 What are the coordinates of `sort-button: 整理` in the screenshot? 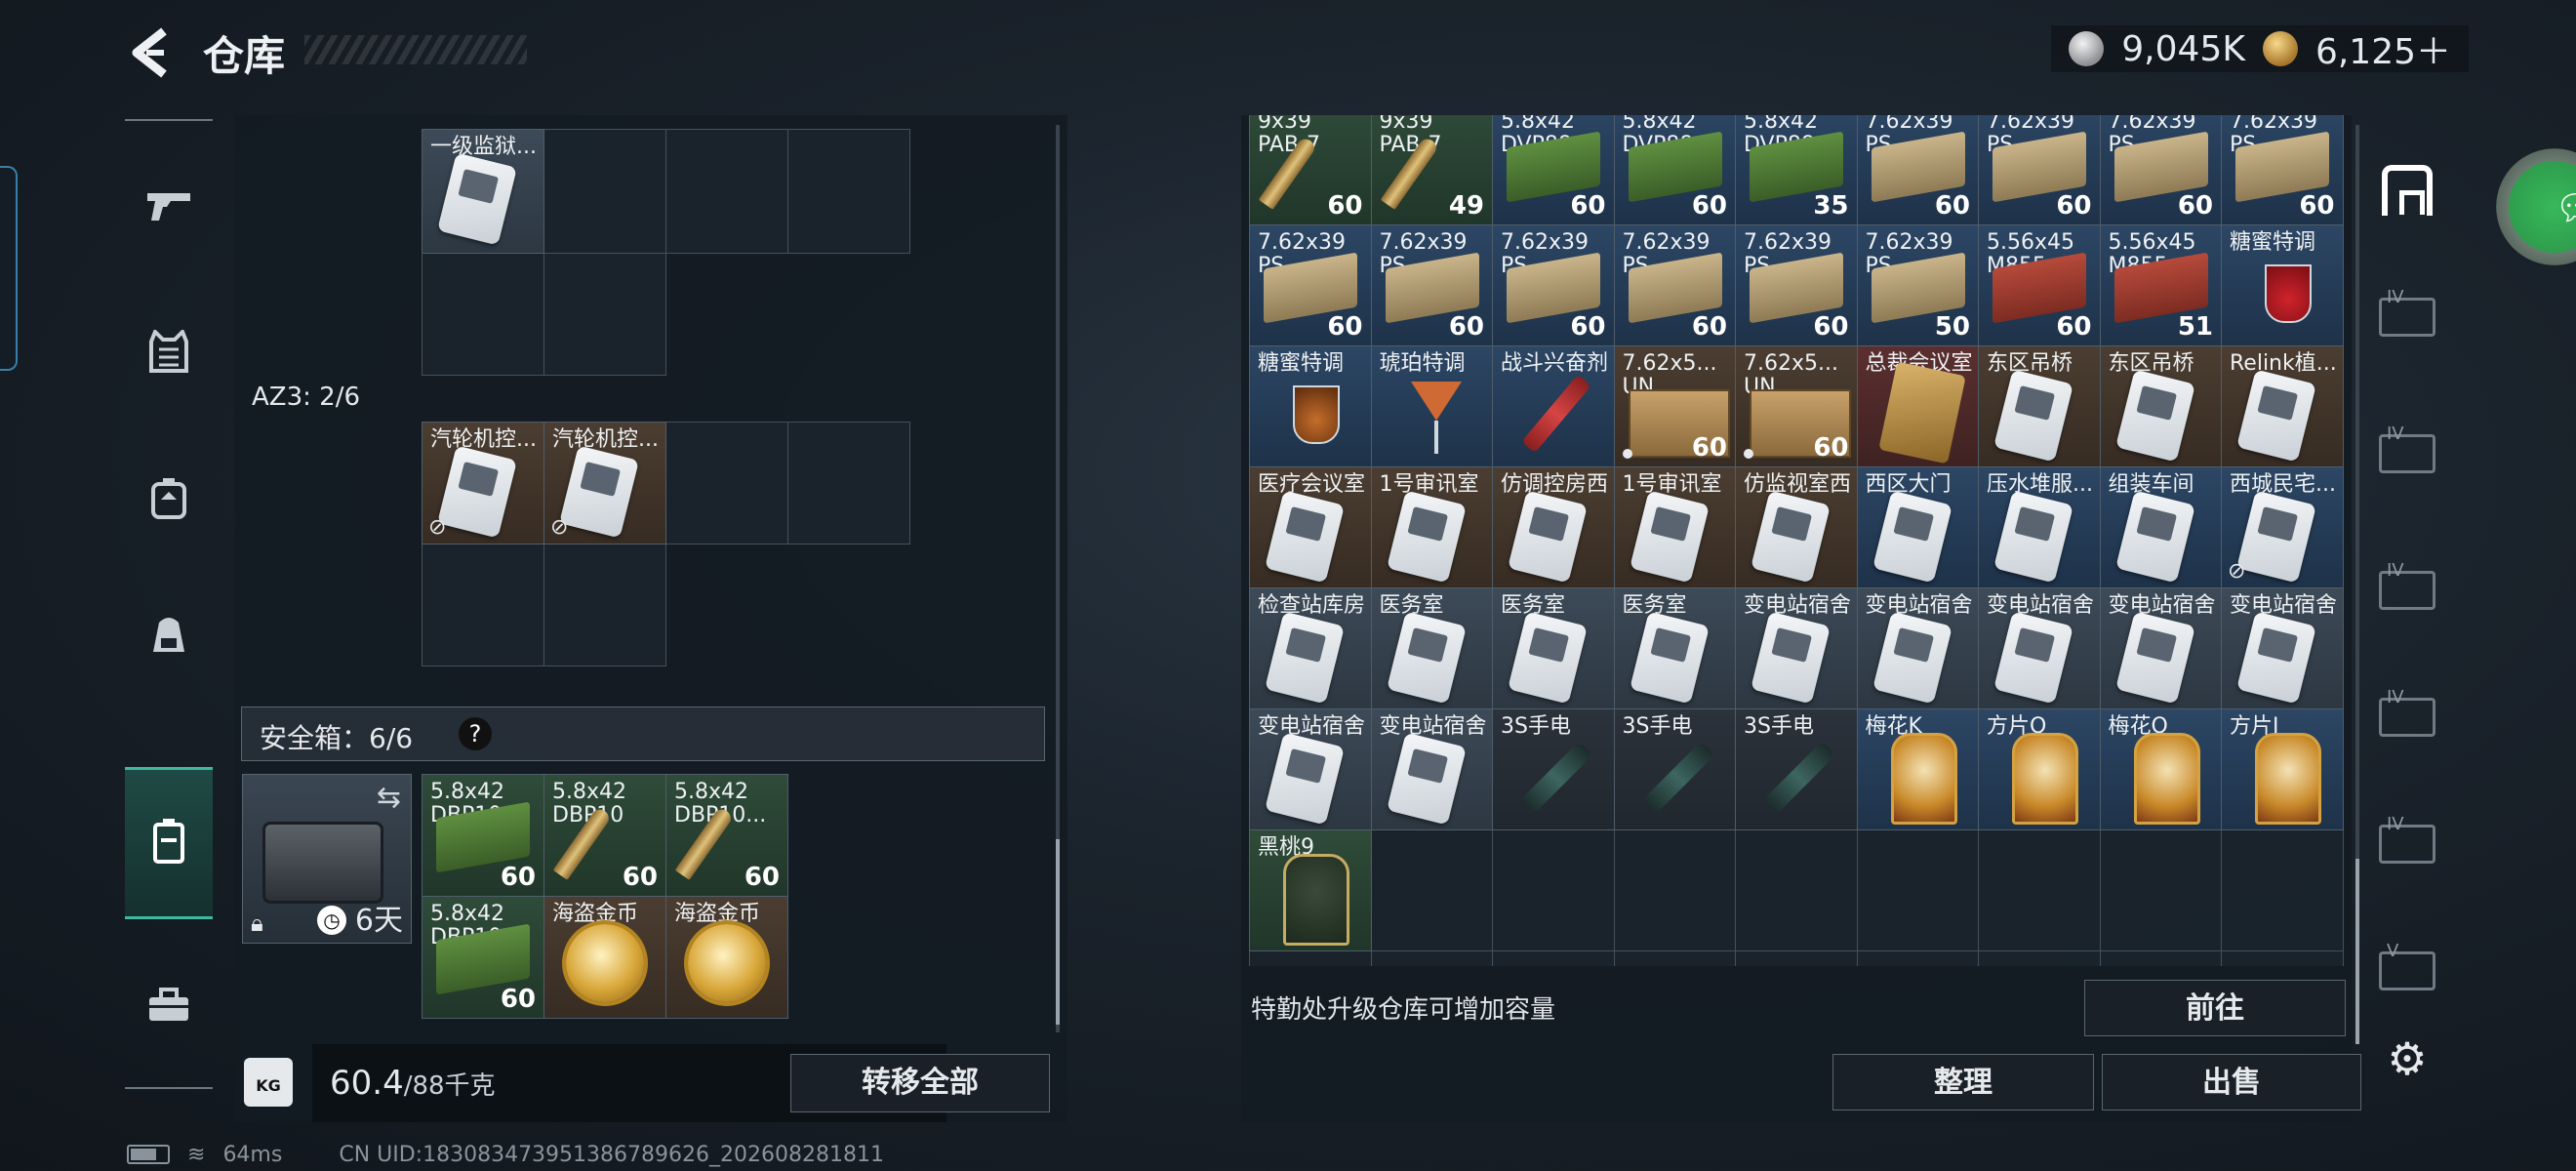 It's located at (1963, 1082).